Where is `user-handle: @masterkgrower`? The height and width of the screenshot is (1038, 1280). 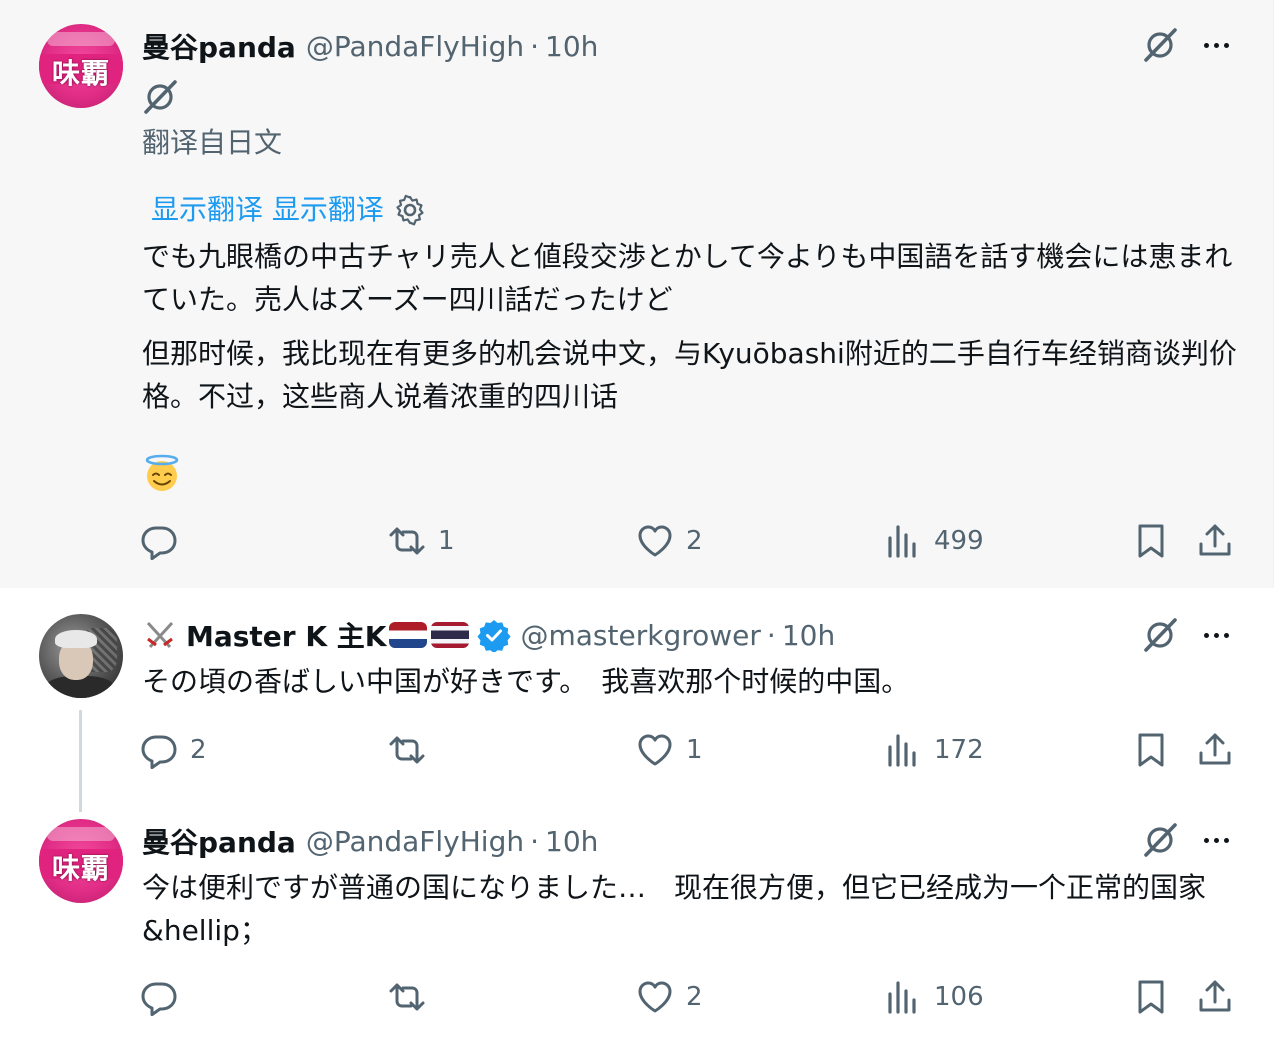 user-handle: @masterkgrower is located at coordinates (641, 635).